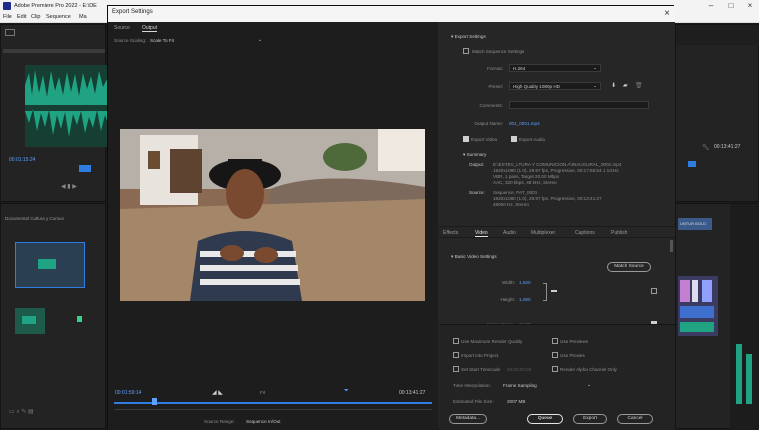 The width and height of the screenshot is (759, 430). What do you see at coordinates (727, 147) in the screenshot?
I see `program-timecode: 00:13:41:27` at bounding box center [727, 147].